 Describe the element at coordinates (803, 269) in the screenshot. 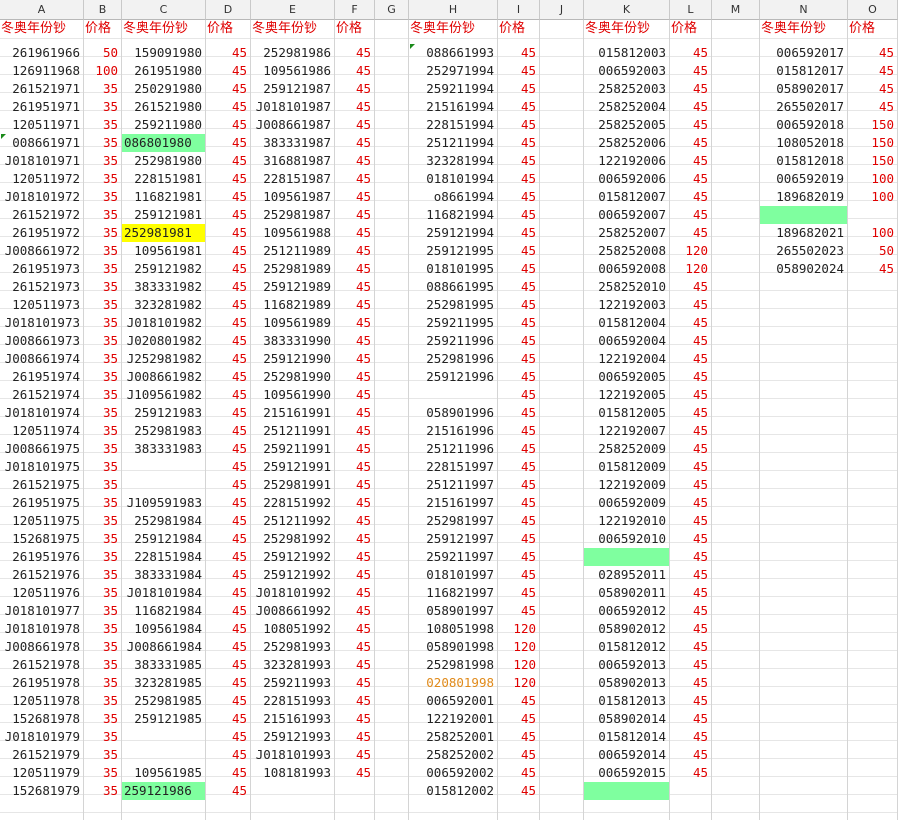

I see `code-cell: 058902024` at that location.